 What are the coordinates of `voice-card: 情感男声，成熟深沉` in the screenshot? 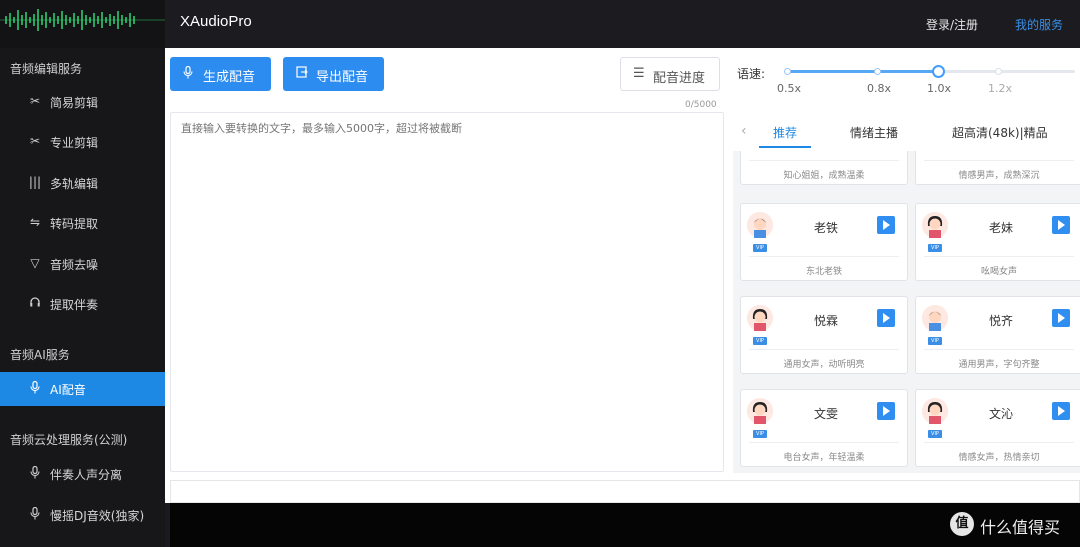 It's located at (997, 168).